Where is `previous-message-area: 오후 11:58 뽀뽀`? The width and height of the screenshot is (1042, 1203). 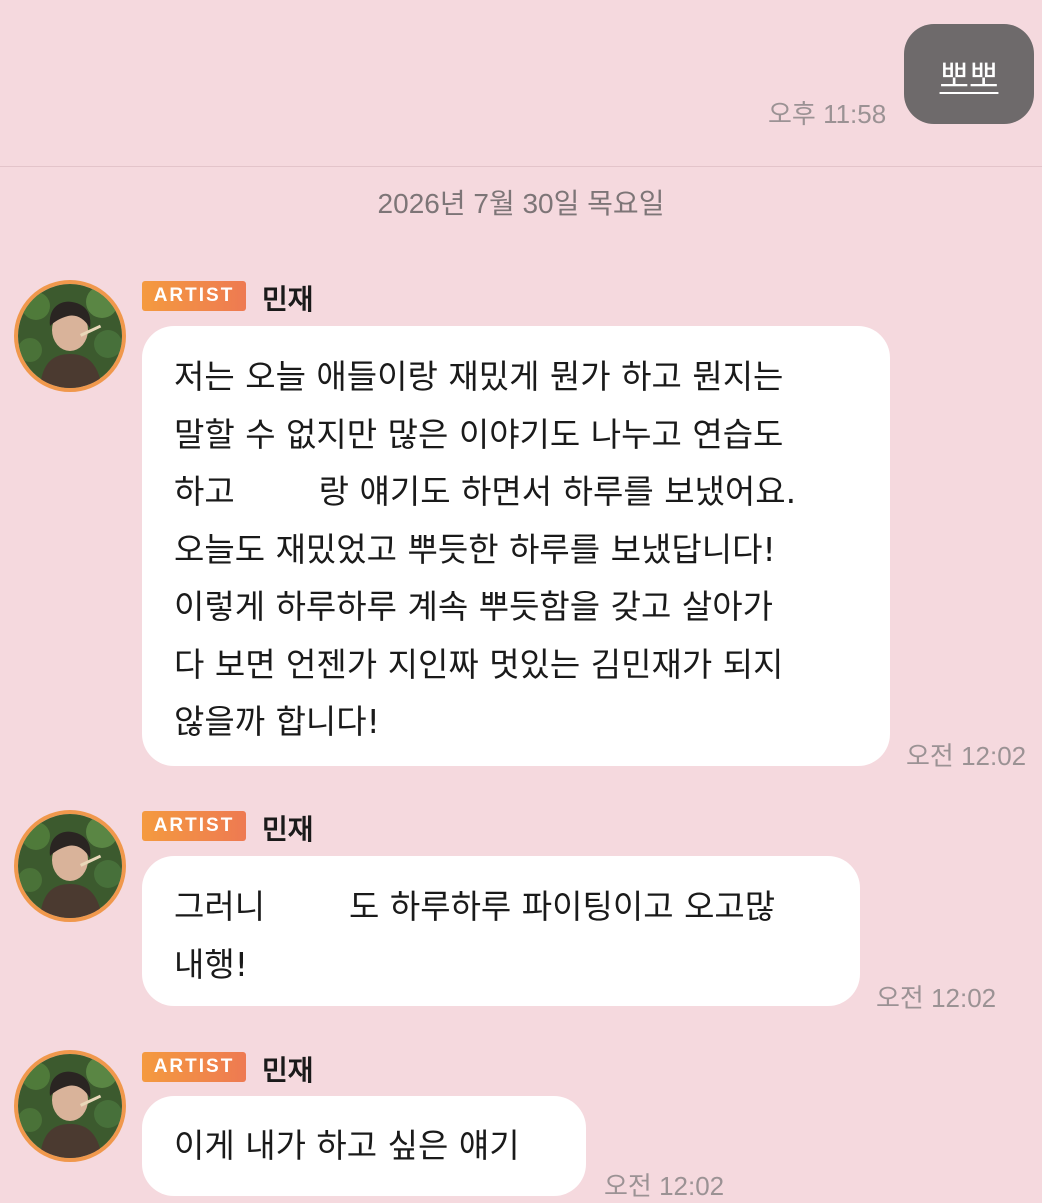
previous-message-area: 오후 11:58 뽀뽀 is located at coordinates (521, 83).